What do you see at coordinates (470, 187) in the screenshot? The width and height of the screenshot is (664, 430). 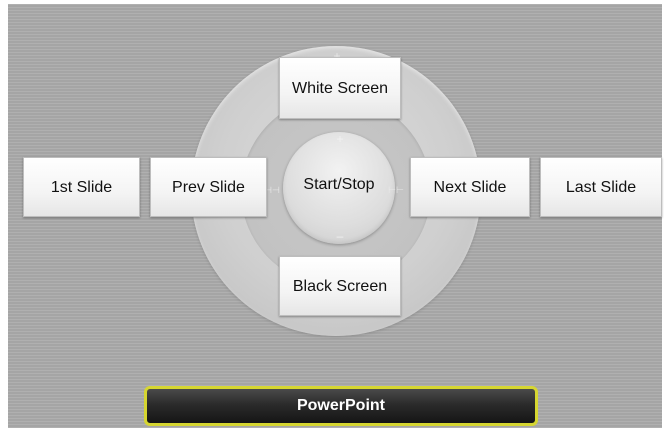 I see `next-slide-button: Next Slide` at bounding box center [470, 187].